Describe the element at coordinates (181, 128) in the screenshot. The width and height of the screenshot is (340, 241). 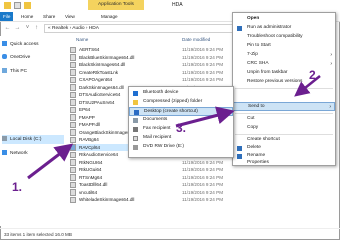
I see `step3-label: 3.` at that location.